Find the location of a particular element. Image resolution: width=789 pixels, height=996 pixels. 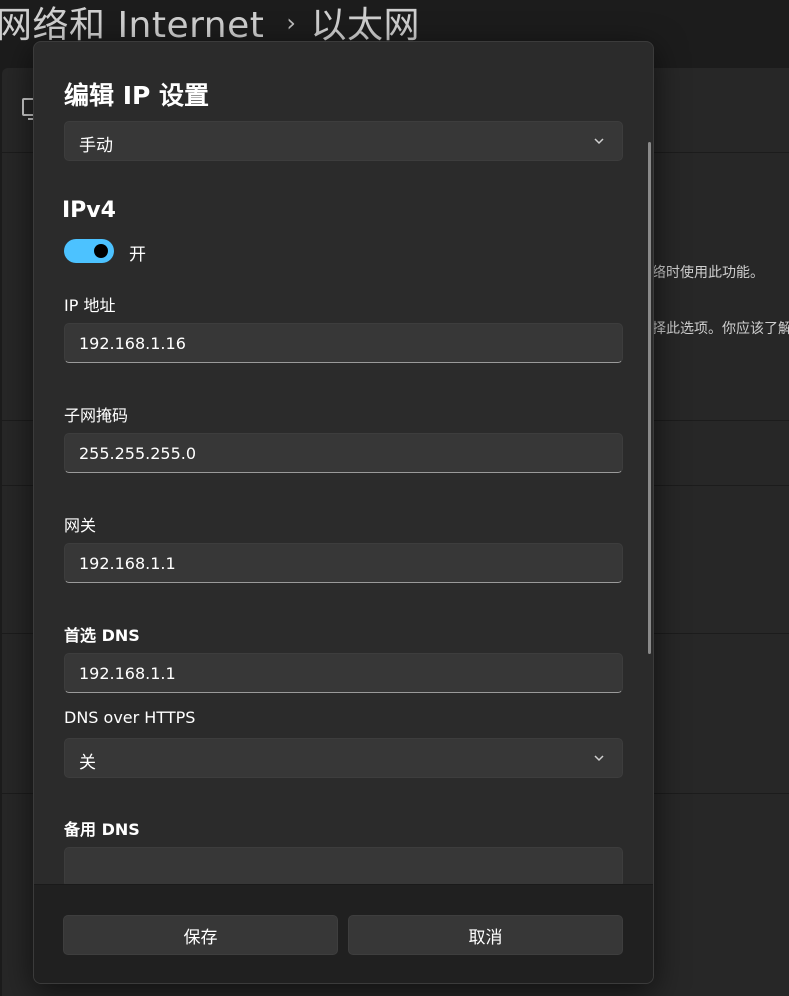

subnet-mask-input is located at coordinates (343, 453).